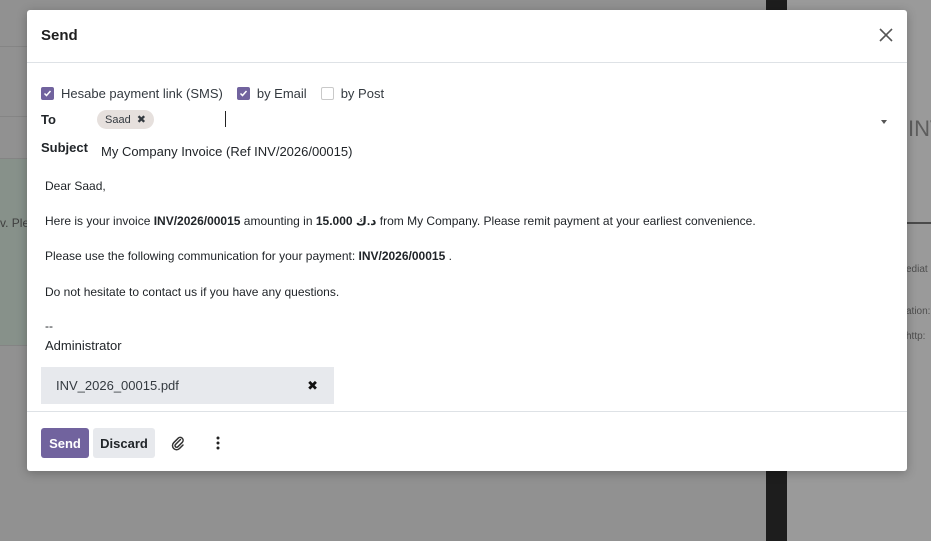 This screenshot has width=931, height=541. I want to click on to-label: To, so click(48, 119).